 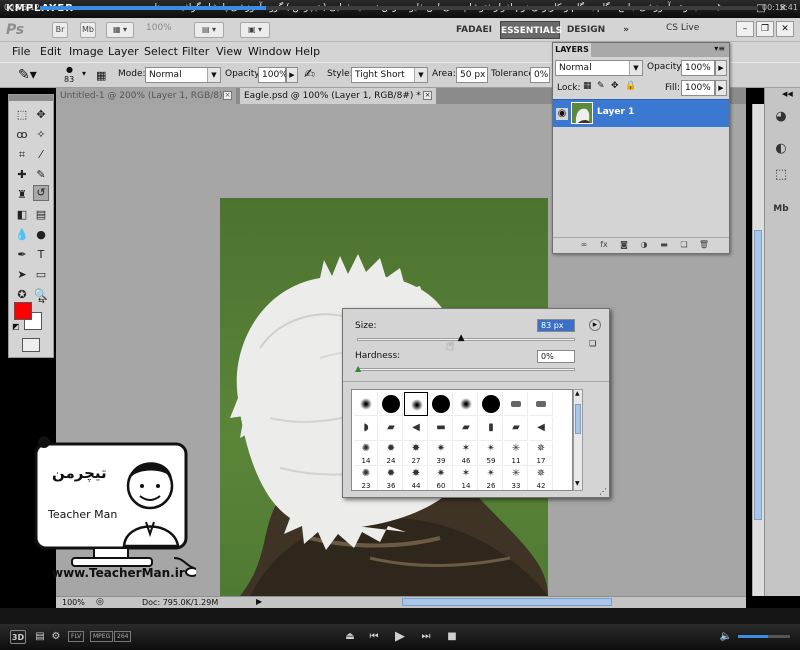 What do you see at coordinates (577, 393) in the screenshot?
I see `scroll-up-icon: ▲` at bounding box center [577, 393].